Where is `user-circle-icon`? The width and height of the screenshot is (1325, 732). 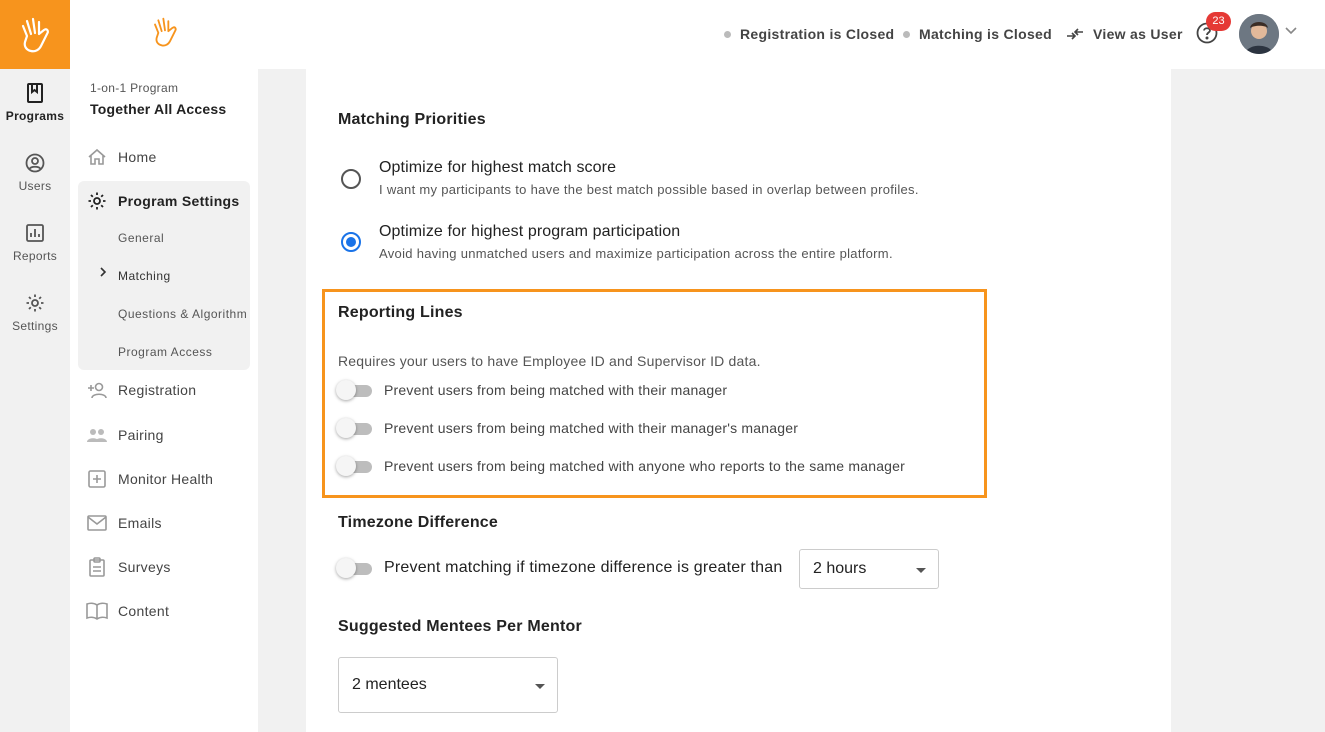
user-circle-icon is located at coordinates (35, 163).